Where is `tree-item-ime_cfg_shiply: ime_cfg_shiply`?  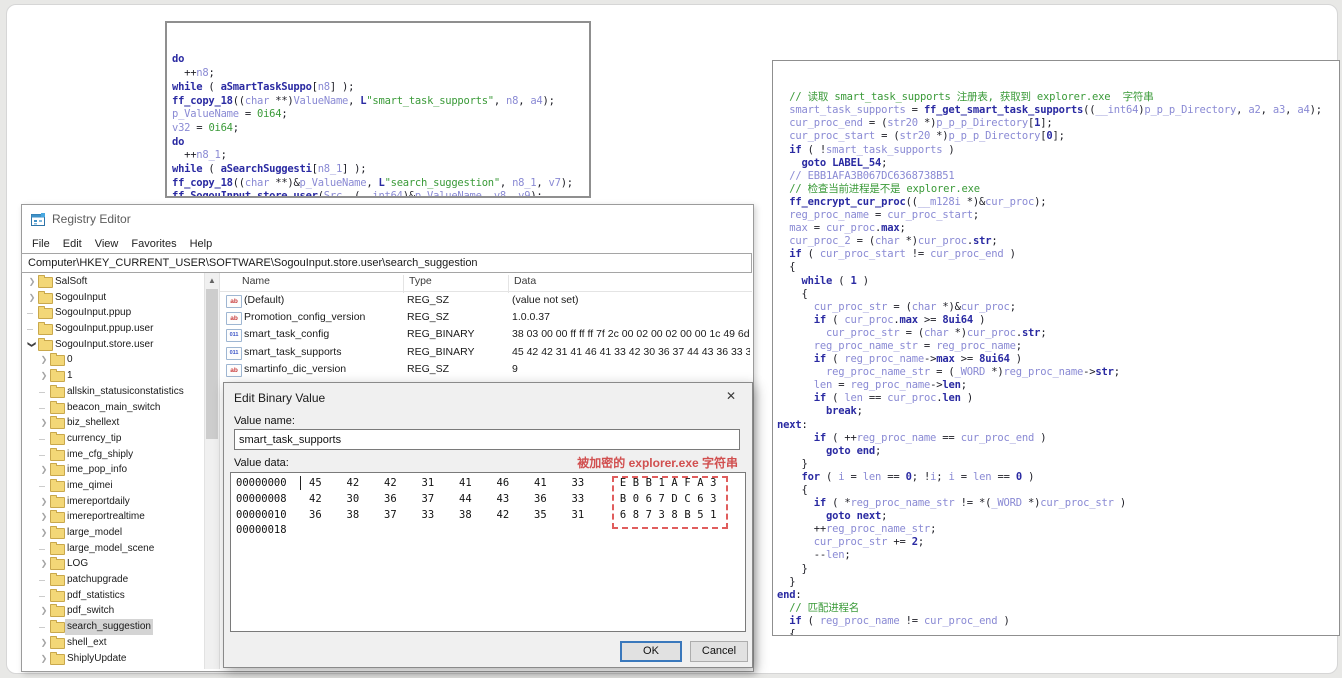 tree-item-ime_cfg_shiply: ime_cfg_shiply is located at coordinates (113, 455).